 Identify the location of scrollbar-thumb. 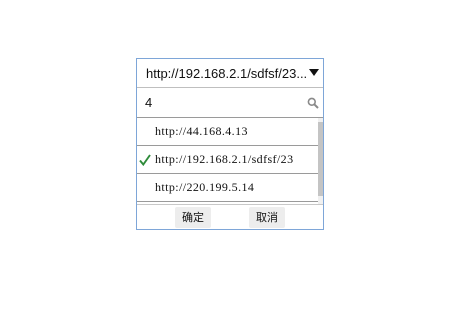
(320, 159).